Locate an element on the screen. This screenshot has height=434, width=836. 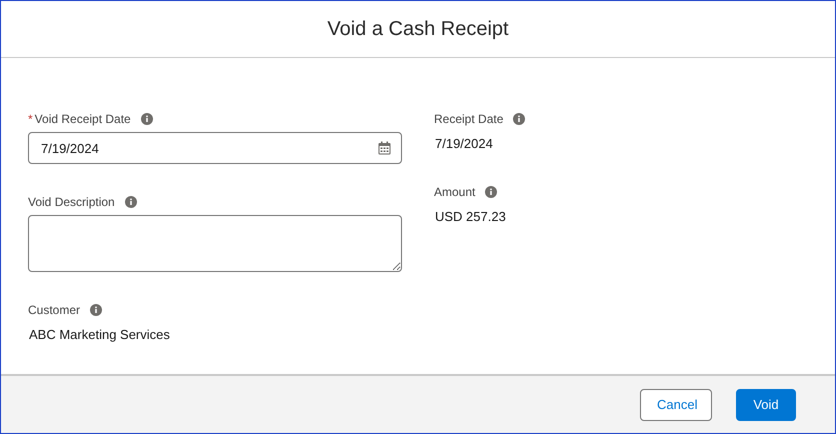
calendar-icon is located at coordinates (384, 148).